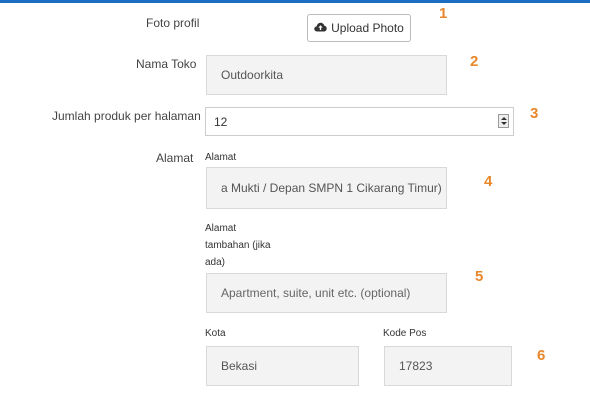 The image size is (590, 400). Describe the element at coordinates (326, 293) in the screenshot. I see `address2-field: Apartment, suite, unit etc. (optional)` at that location.